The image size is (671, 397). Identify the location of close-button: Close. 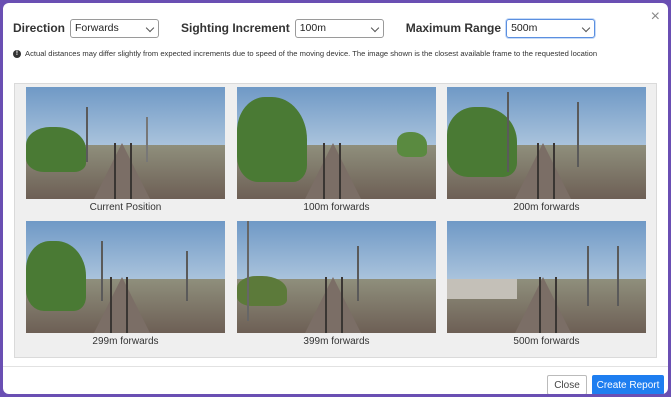
(567, 384).